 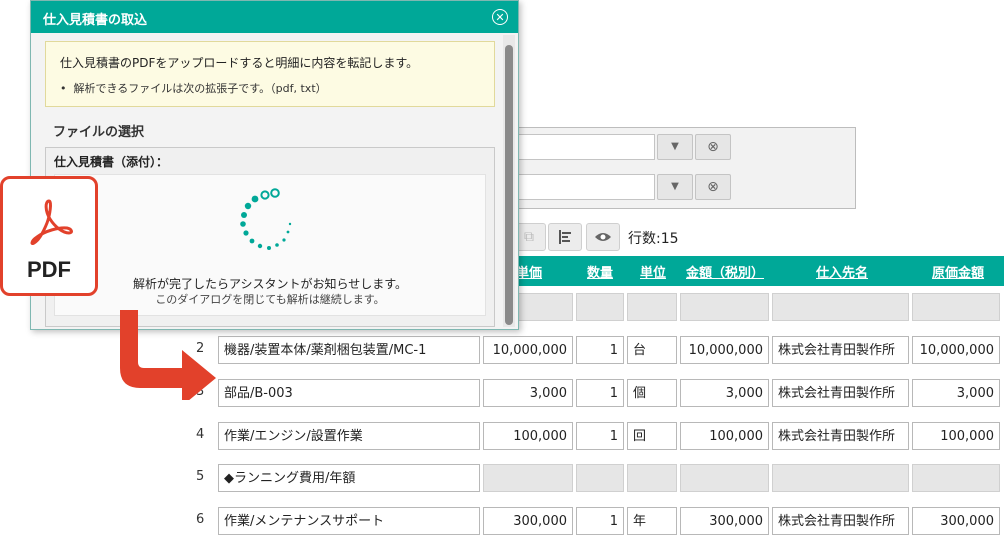 I want to click on unit-price-cell: 3,000, so click(x=528, y=393).